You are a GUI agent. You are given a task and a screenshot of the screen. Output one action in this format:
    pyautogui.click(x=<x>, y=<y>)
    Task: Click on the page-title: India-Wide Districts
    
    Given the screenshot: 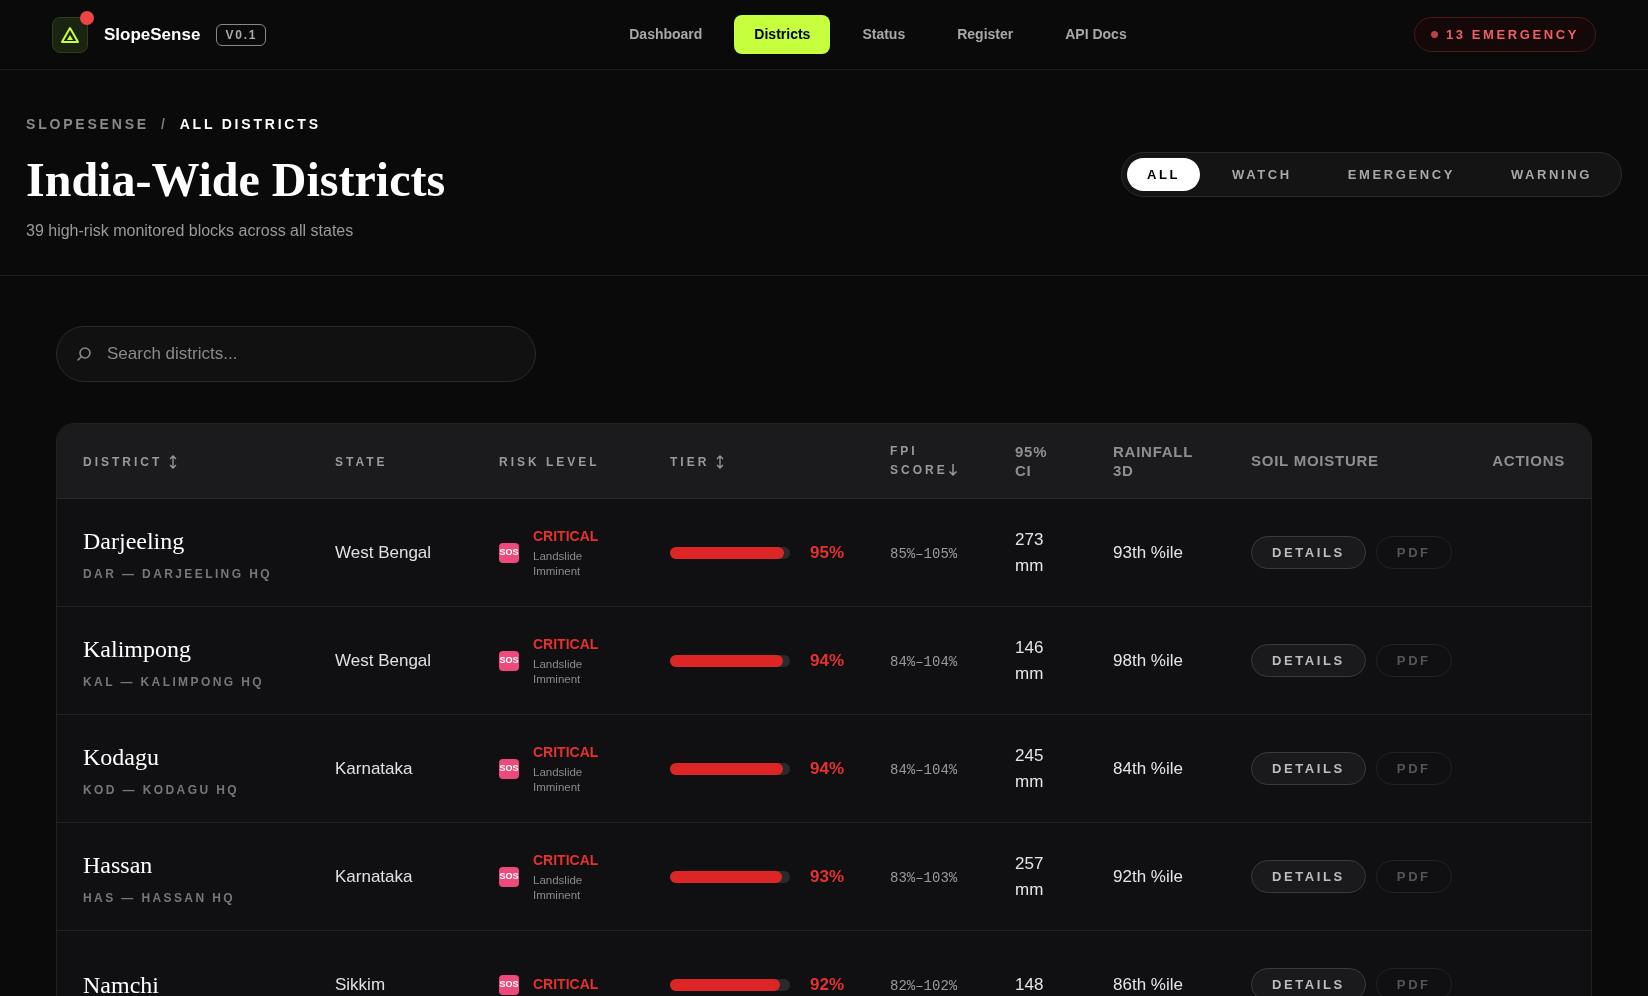 What is the action you would take?
    pyautogui.click(x=236, y=180)
    